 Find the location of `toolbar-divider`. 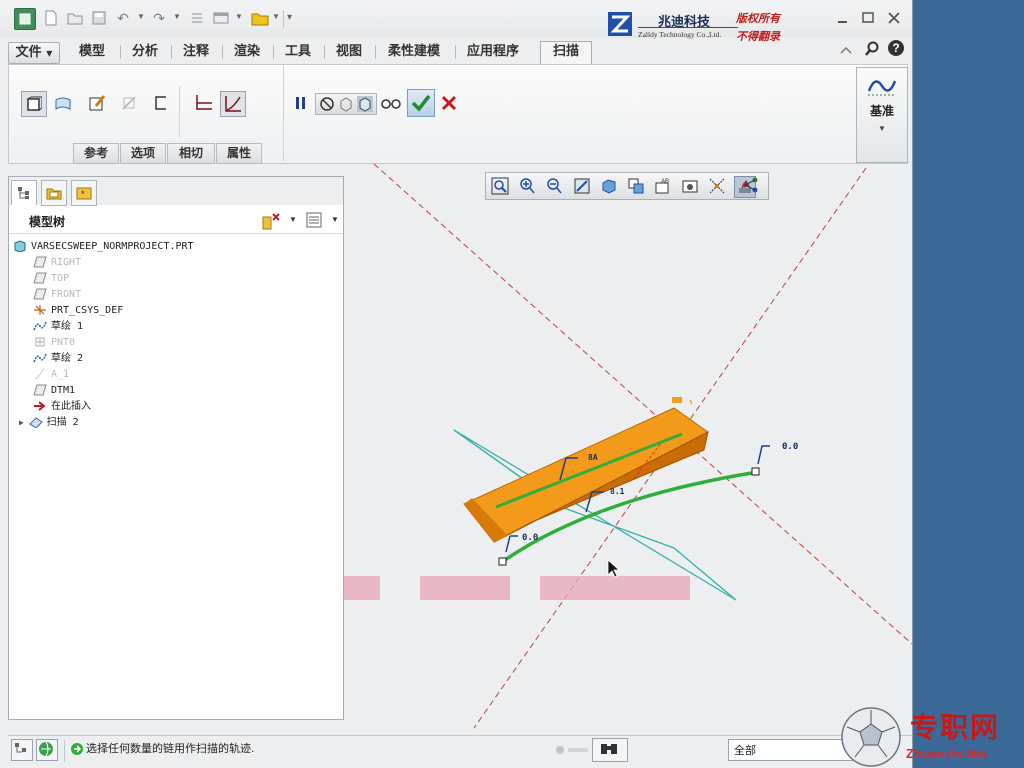

toolbar-divider is located at coordinates (283, 19).